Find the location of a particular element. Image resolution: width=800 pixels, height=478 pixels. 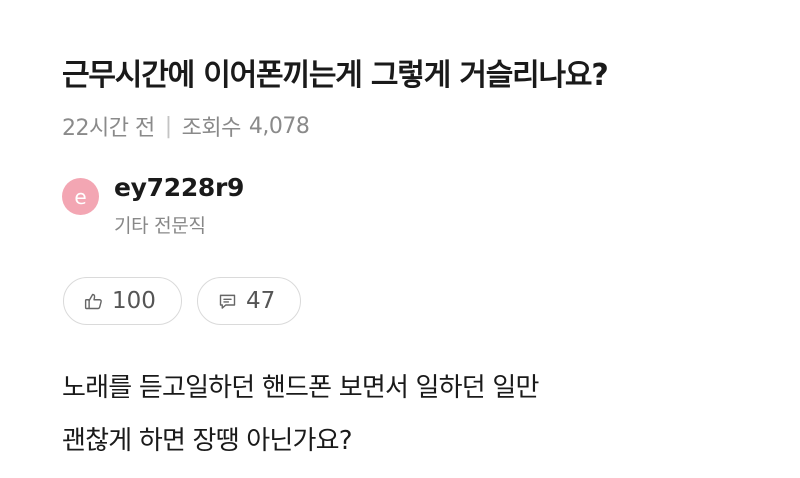

views-label: 조회수 is located at coordinates (211, 128).